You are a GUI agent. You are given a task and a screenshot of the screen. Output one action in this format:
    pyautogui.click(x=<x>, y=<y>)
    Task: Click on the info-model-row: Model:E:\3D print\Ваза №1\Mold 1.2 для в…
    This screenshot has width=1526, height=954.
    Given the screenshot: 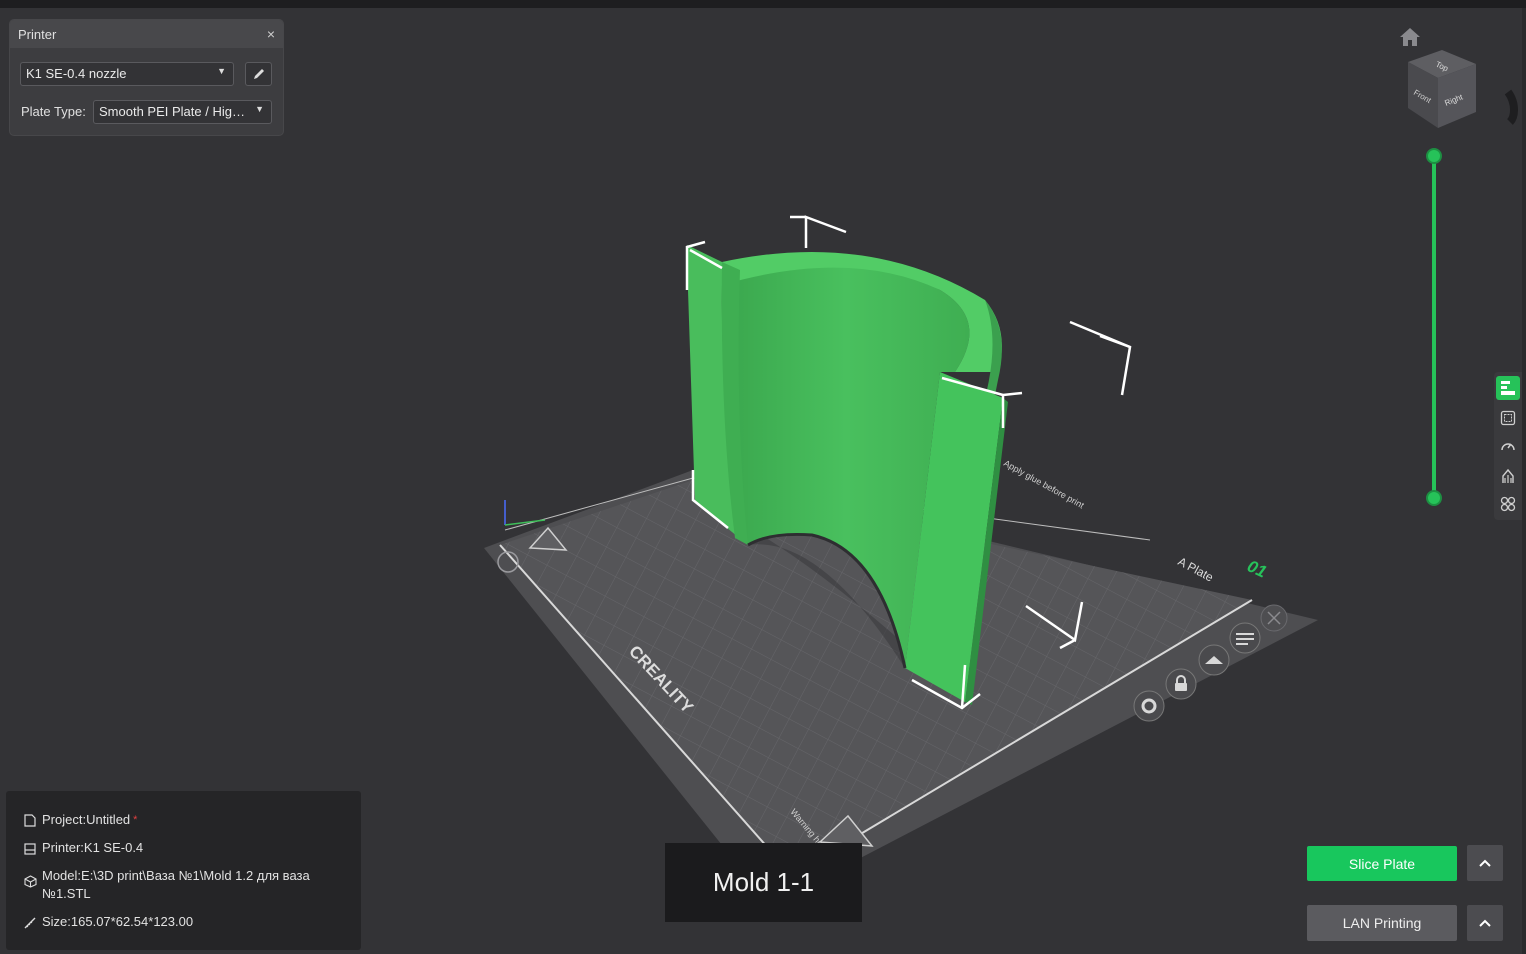 What is the action you would take?
    pyautogui.click(x=167, y=885)
    